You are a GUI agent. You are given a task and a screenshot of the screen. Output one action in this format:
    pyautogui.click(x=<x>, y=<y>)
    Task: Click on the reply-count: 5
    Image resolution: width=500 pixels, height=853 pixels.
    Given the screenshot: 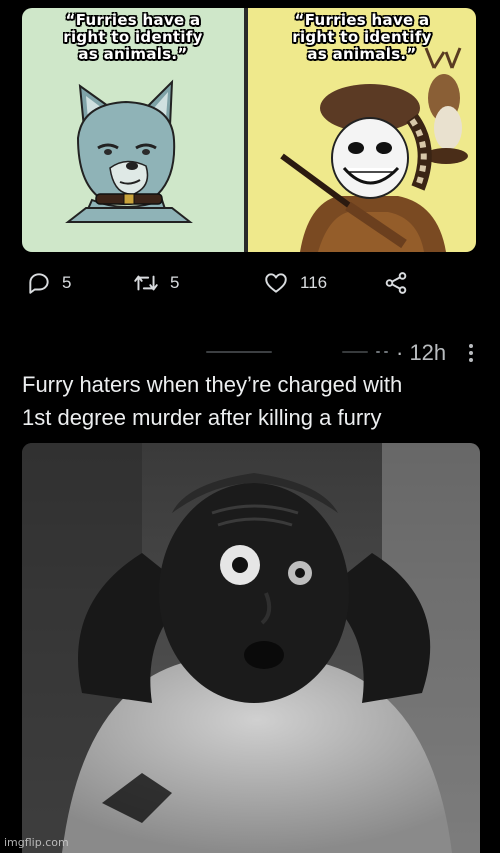 What is the action you would take?
    pyautogui.click(x=67, y=282)
    